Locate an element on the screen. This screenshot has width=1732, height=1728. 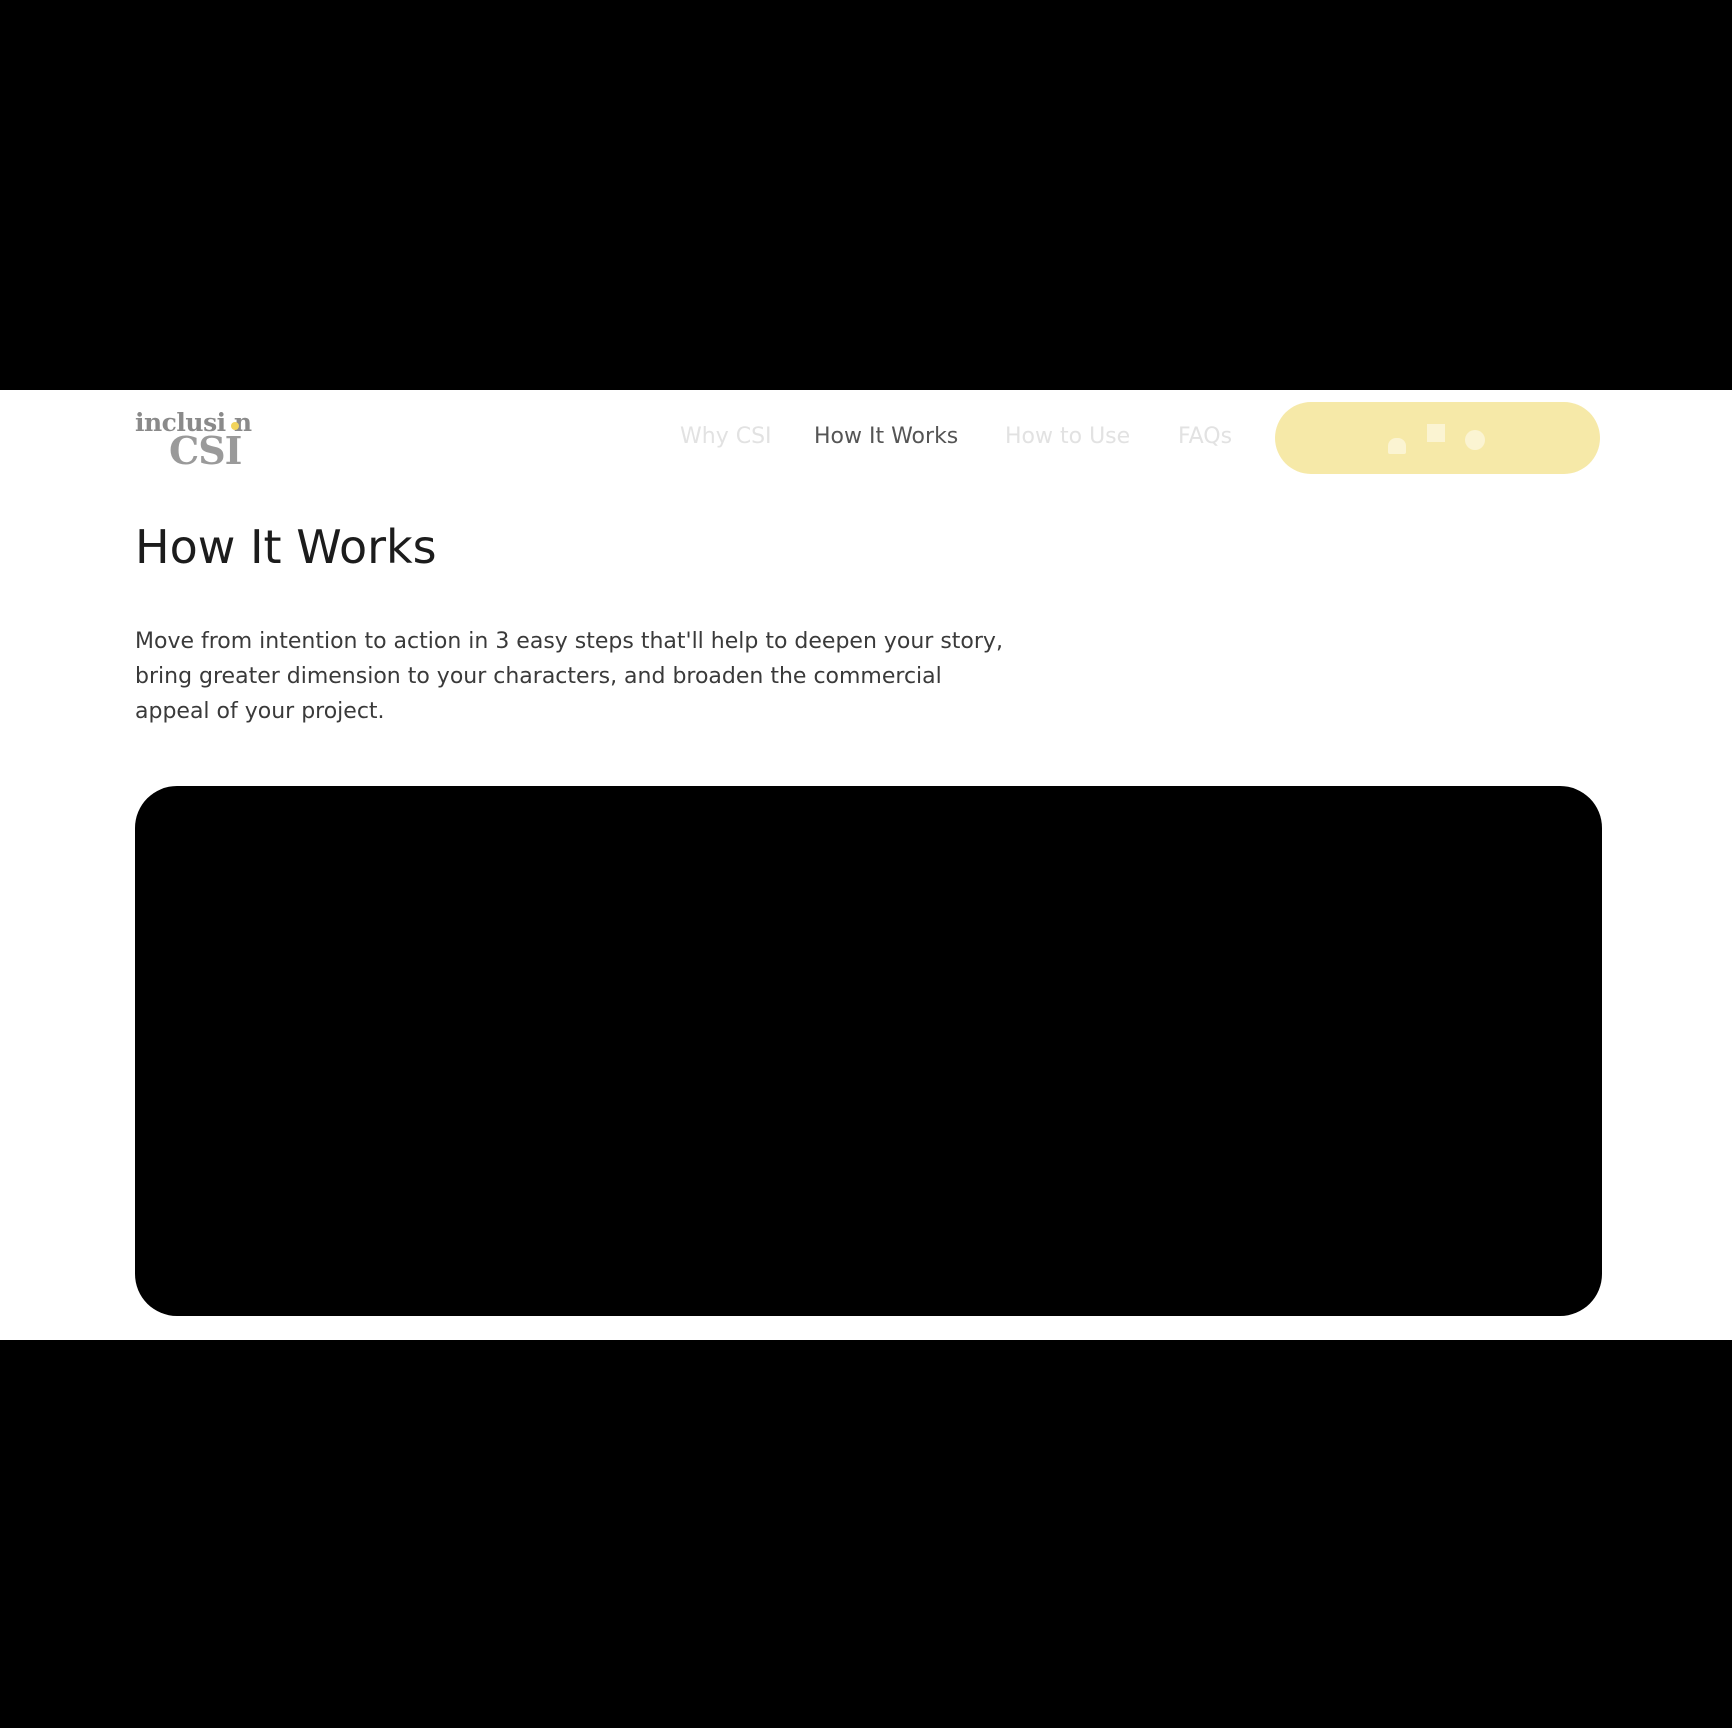
house-icon is located at coordinates (1397, 446).